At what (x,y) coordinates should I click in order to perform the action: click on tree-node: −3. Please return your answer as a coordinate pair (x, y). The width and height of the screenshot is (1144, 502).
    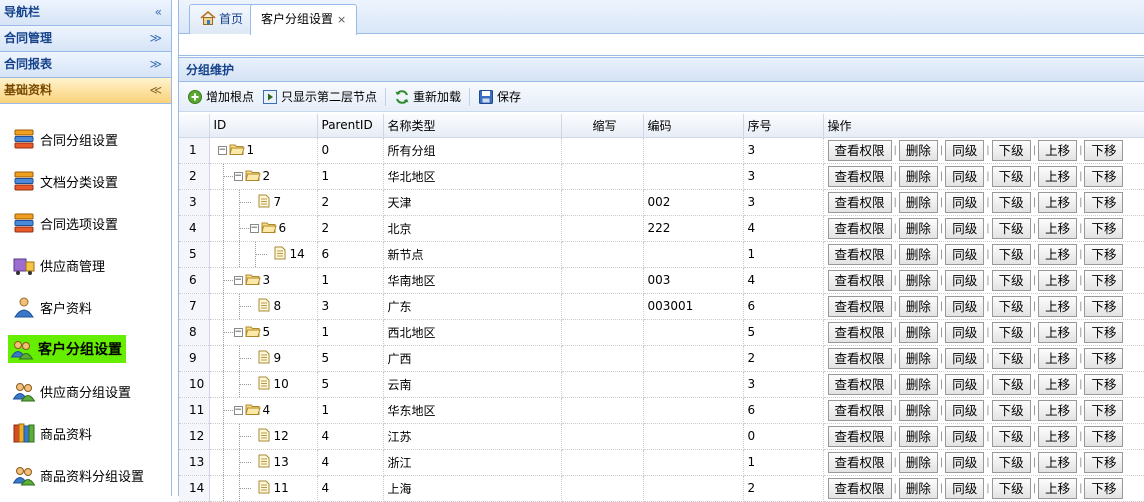
    Looking at the image, I should click on (263, 279).